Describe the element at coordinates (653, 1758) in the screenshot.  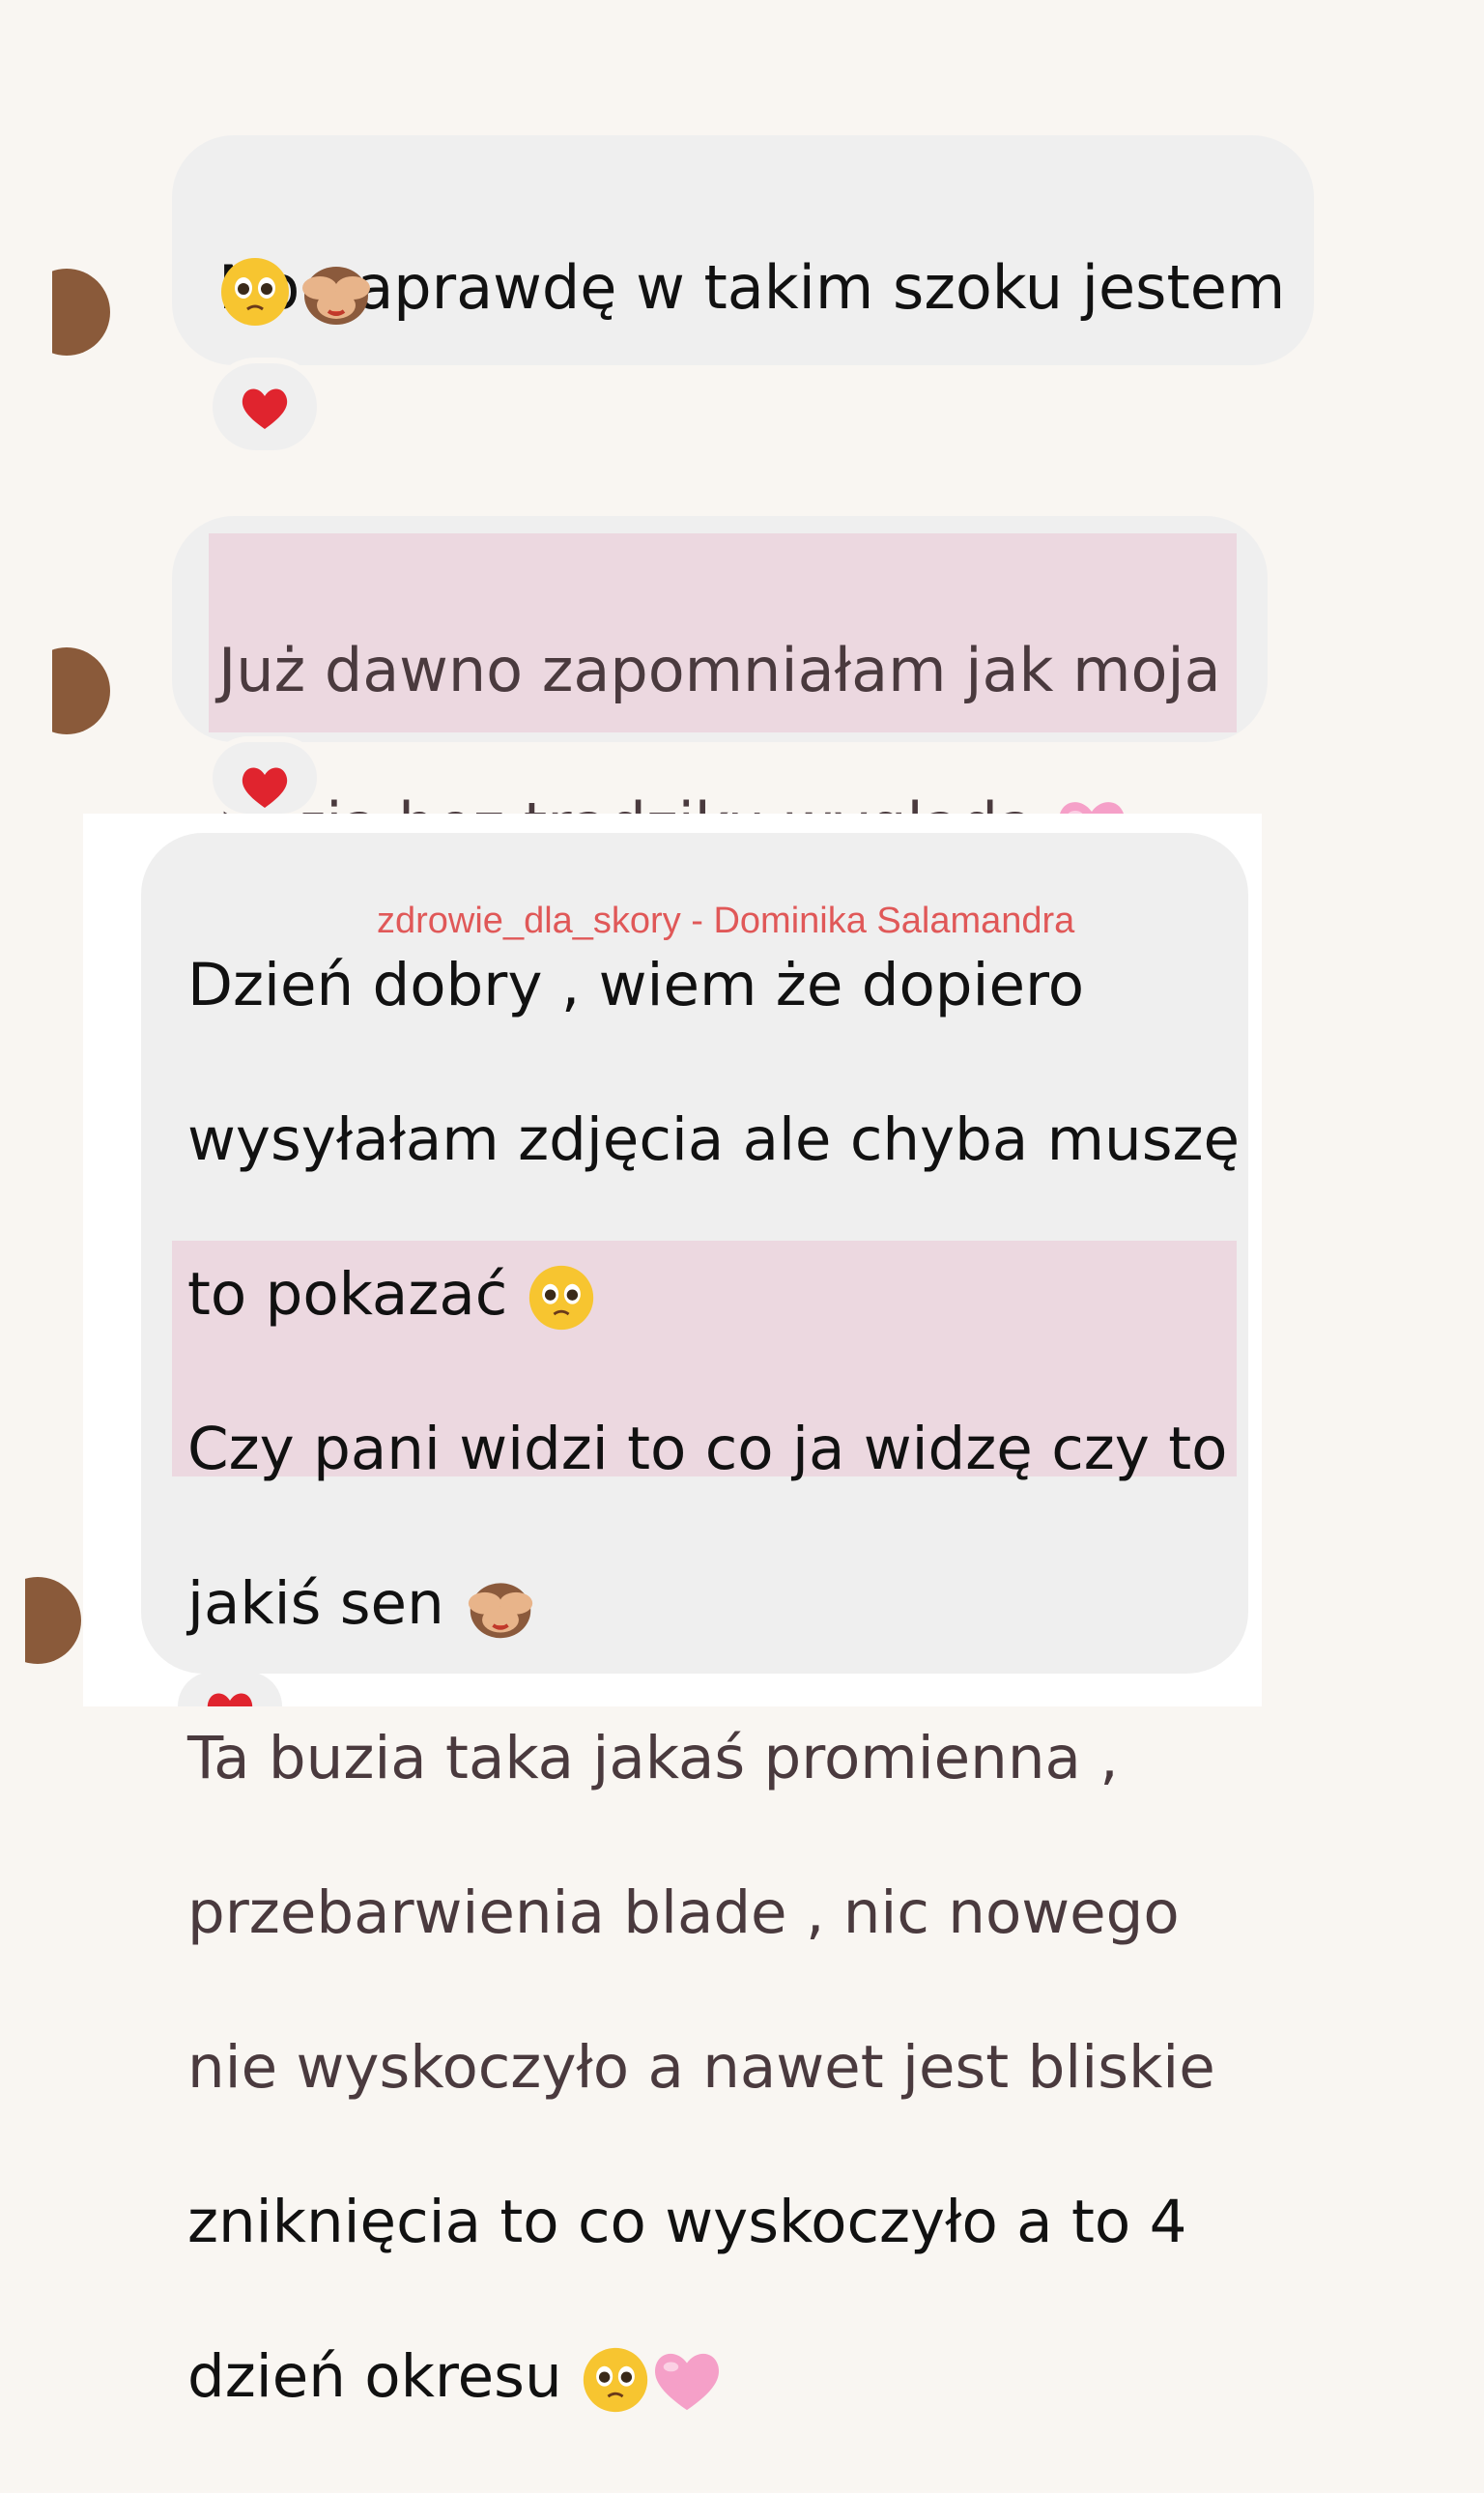
I see `message-3-line-6: Ta buzia taka jakaś promienna ,` at that location.